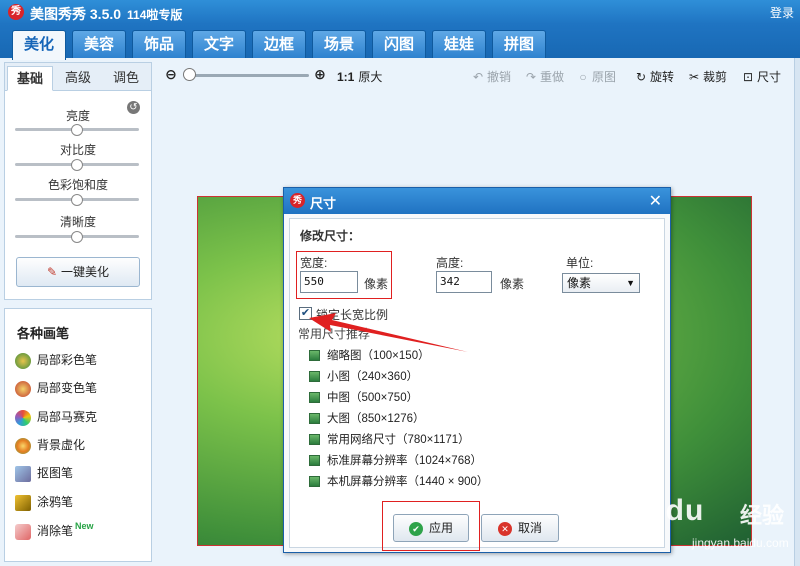 This screenshot has width=800, height=566. Describe the element at coordinates (297, 200) in the screenshot. I see `dialog-logo-icon: 秀` at that location.